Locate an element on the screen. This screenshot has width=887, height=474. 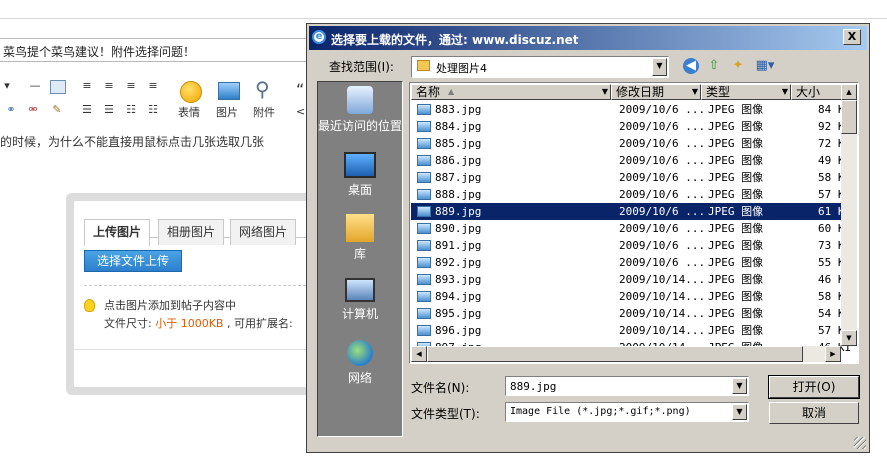
horizontal-rule-icon: — is located at coordinates (35, 86).